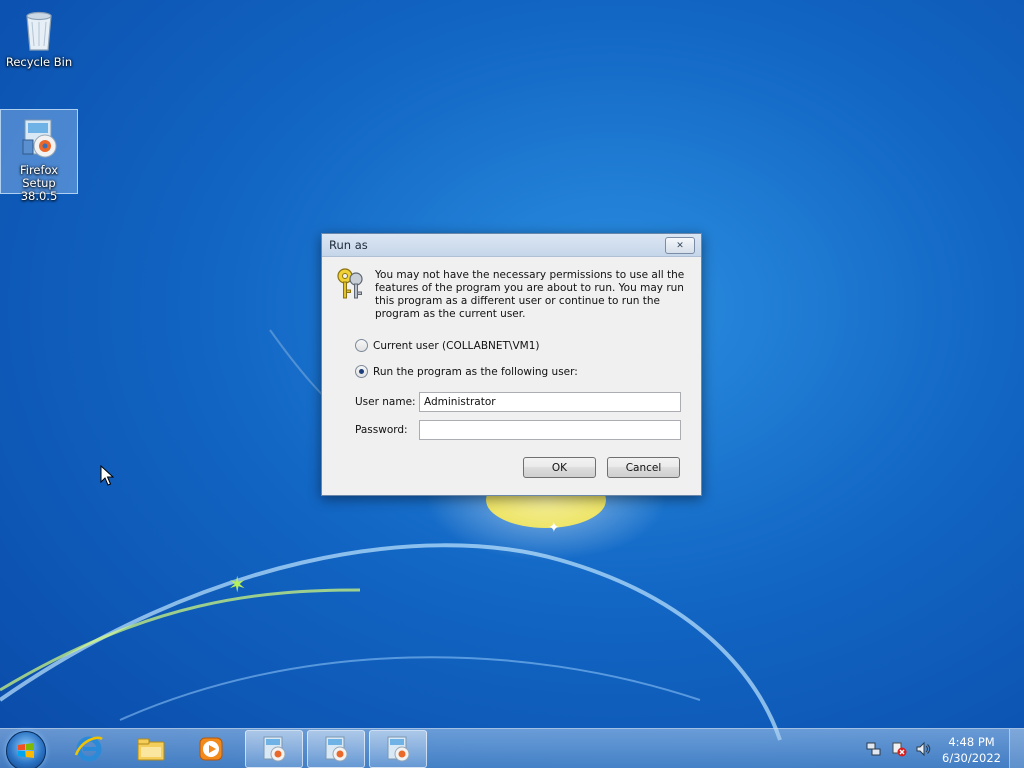 The height and width of the screenshot is (768, 1024). I want to click on taskbar-media-player, so click(211, 749).